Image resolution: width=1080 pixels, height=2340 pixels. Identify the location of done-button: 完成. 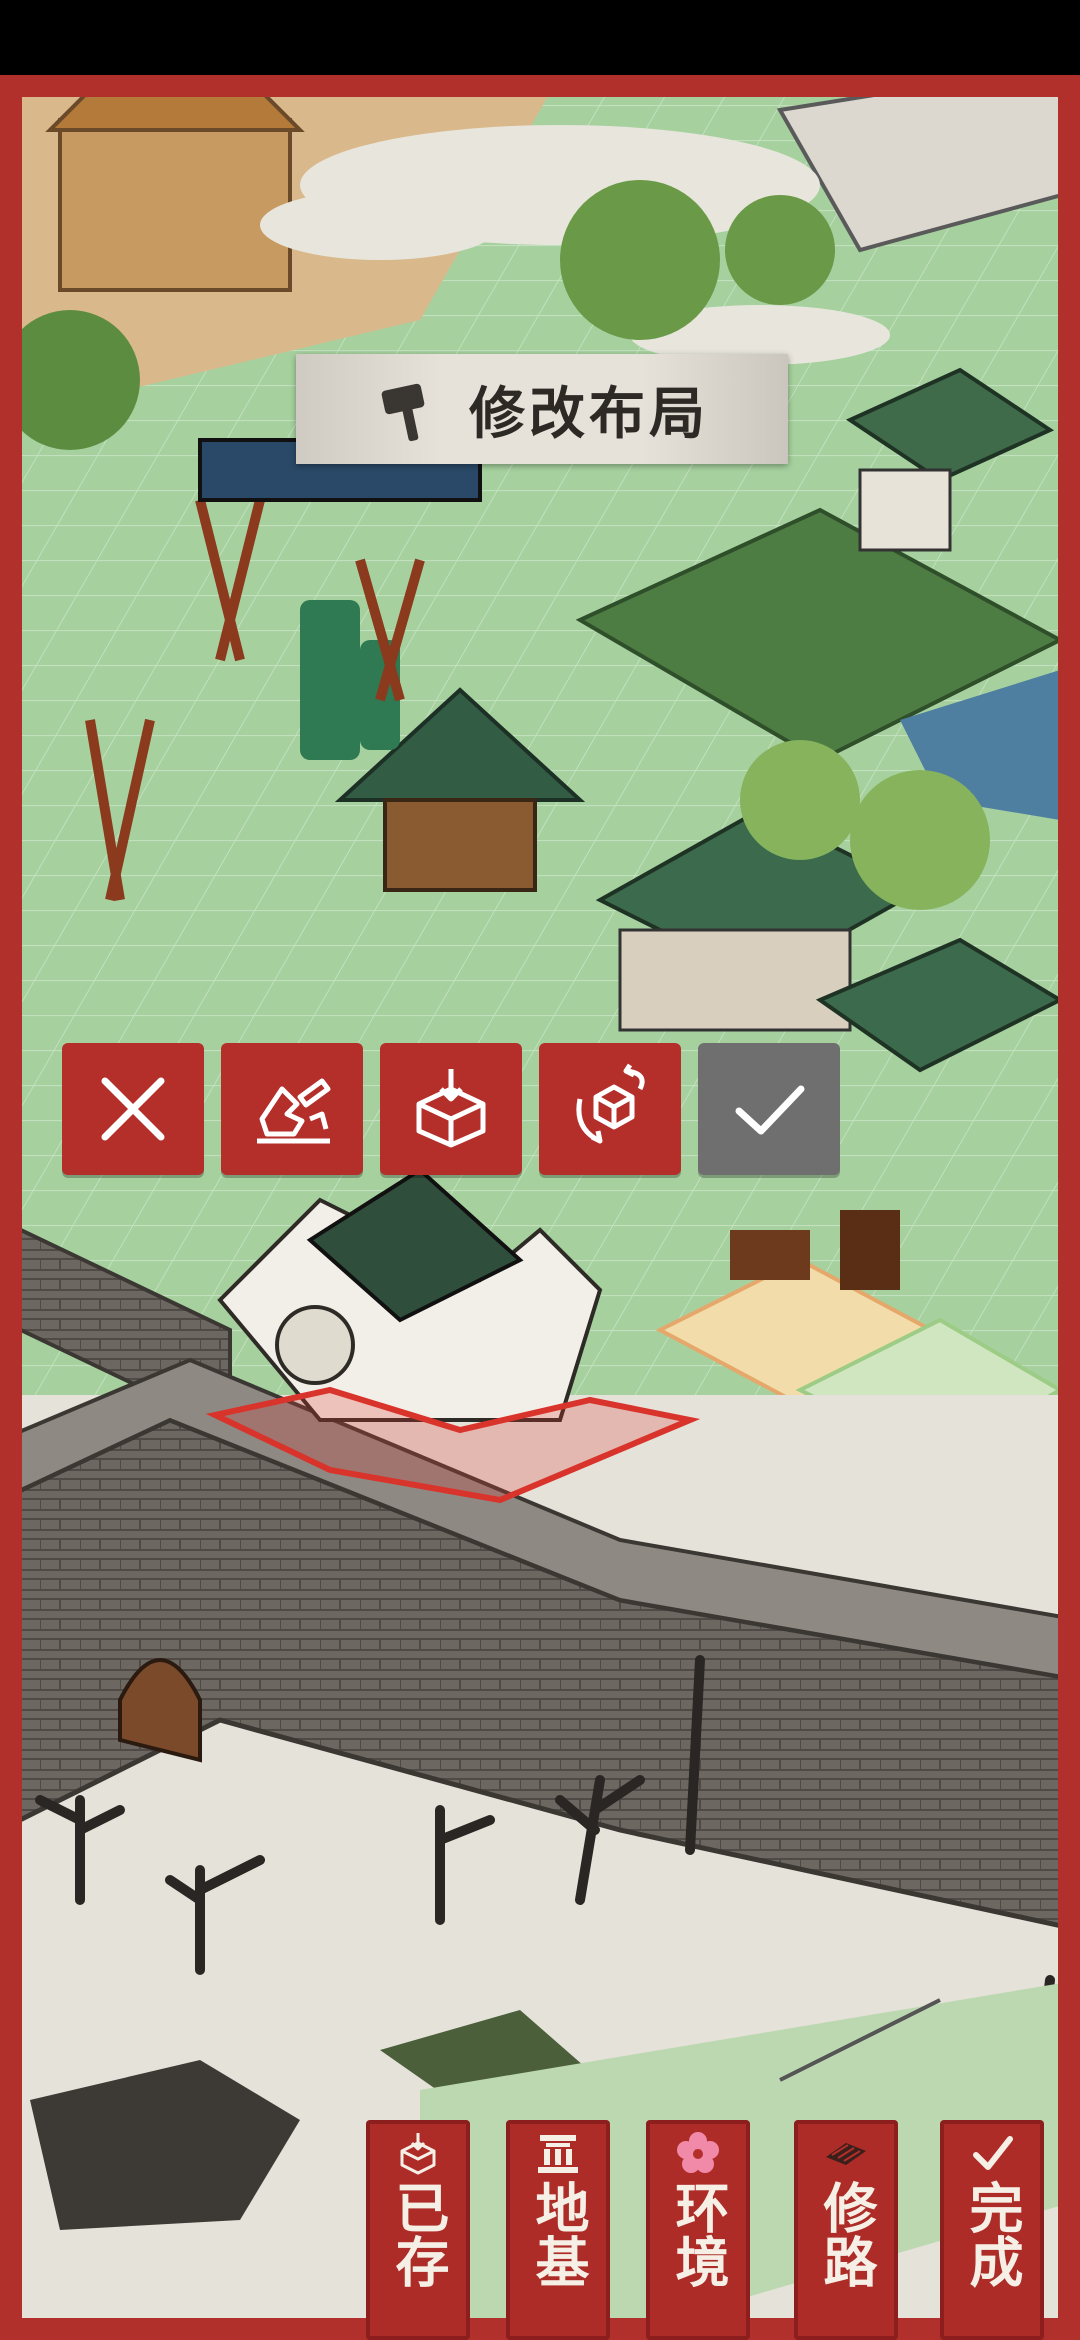
(992, 2230).